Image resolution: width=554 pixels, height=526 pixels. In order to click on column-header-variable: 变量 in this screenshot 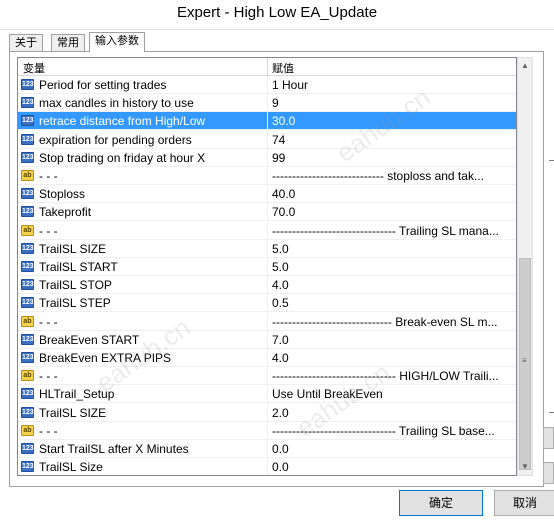, I will do `click(34, 68)`.